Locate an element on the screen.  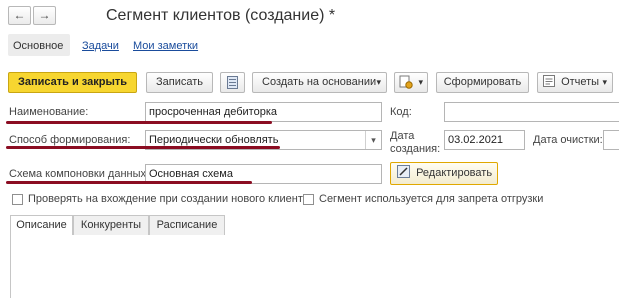
create-based-on-button: Создать на основании ▾ is located at coordinates (319, 82).